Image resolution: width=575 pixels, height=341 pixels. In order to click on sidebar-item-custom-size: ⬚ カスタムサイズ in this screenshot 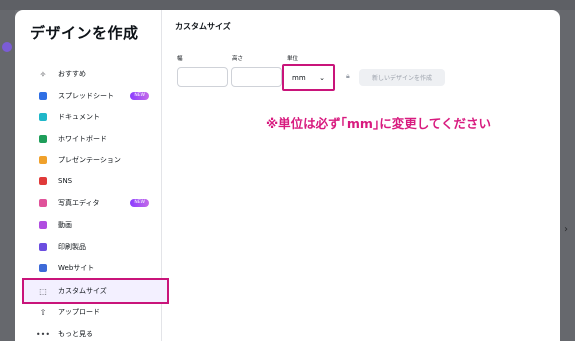, I will do `click(95, 291)`.